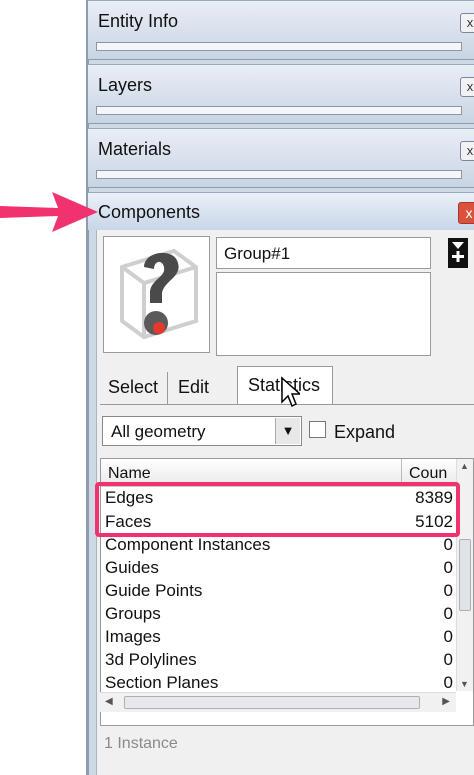 This screenshot has width=474, height=775. What do you see at coordinates (132, 567) in the screenshot?
I see `row-name: Guides` at bounding box center [132, 567].